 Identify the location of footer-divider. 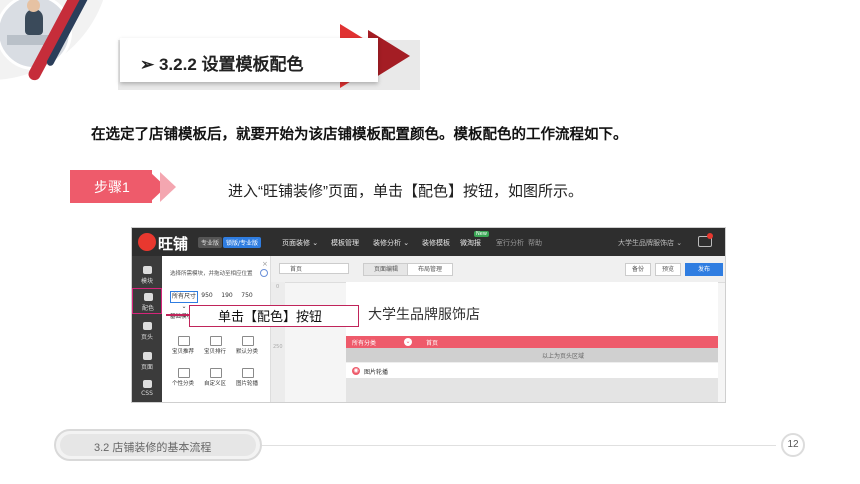
(519, 445).